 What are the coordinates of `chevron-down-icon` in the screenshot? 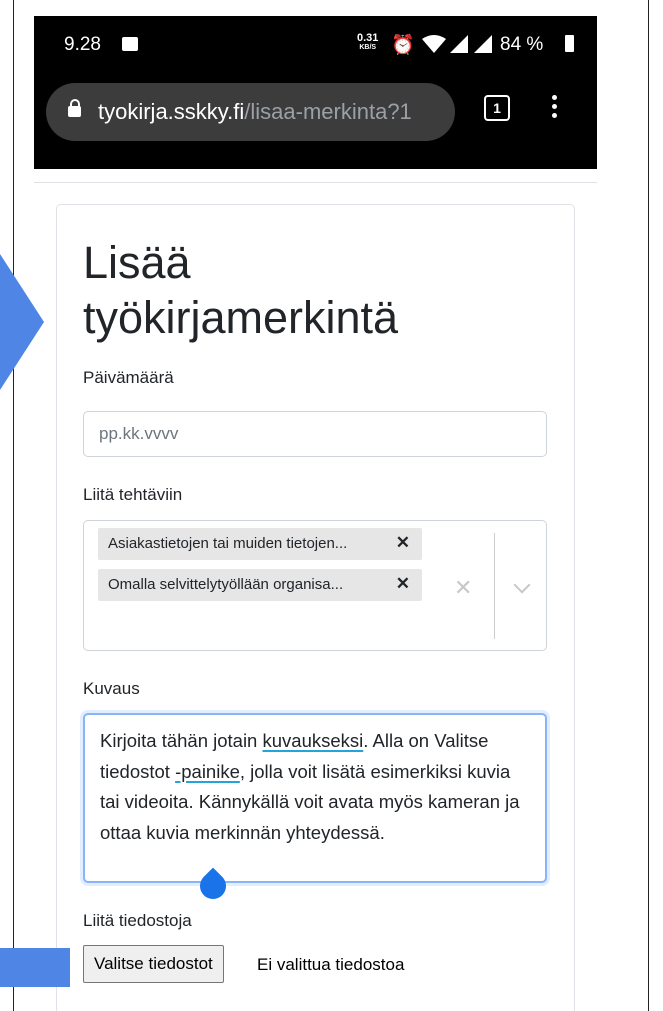 It's located at (522, 585).